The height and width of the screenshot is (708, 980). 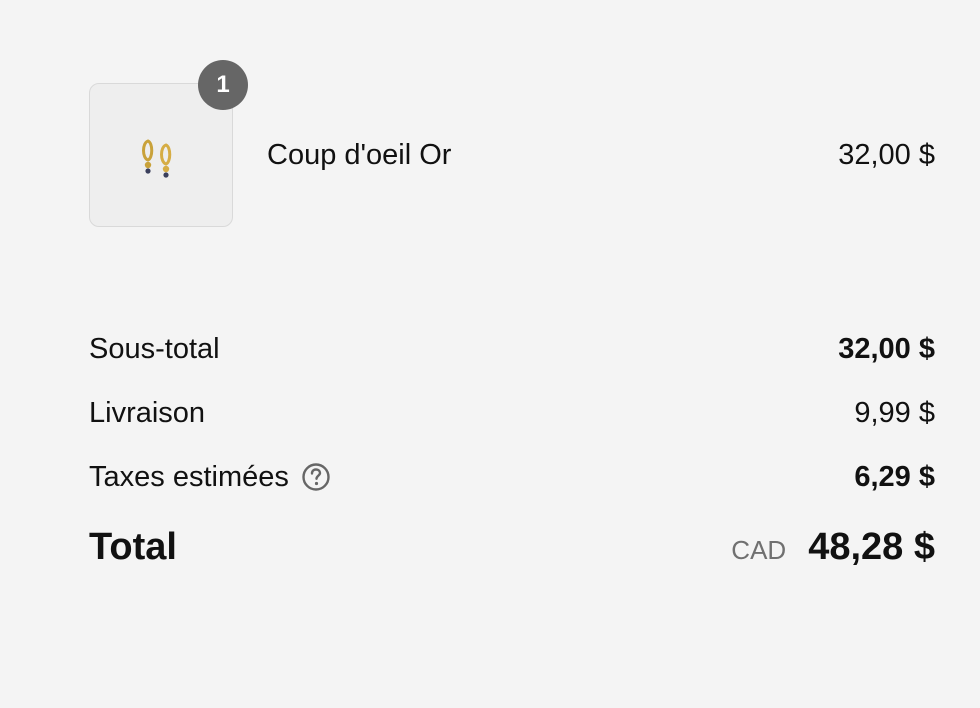 What do you see at coordinates (886, 155) in the screenshot?
I see `product-price: 32,00 $` at bounding box center [886, 155].